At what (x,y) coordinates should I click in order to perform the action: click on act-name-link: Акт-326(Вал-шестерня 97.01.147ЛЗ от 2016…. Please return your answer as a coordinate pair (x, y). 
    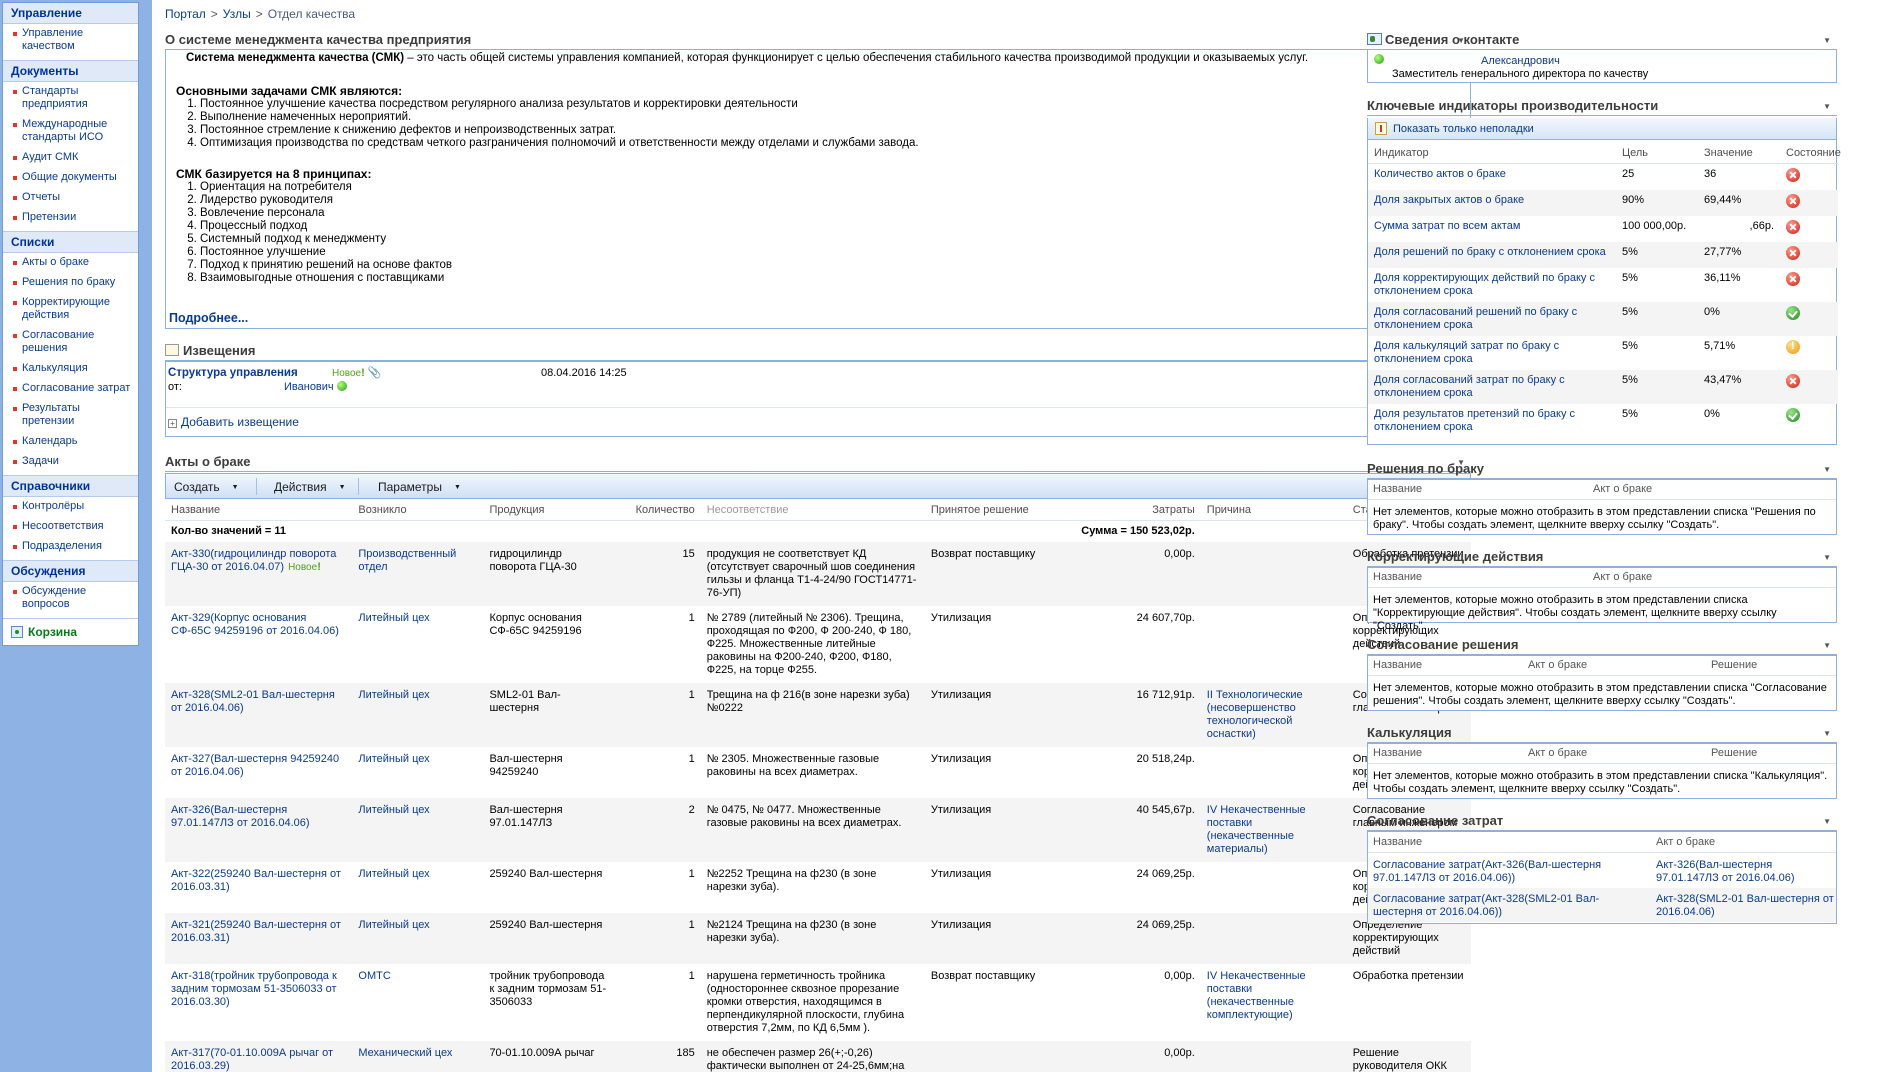
    Looking at the image, I should click on (240, 816).